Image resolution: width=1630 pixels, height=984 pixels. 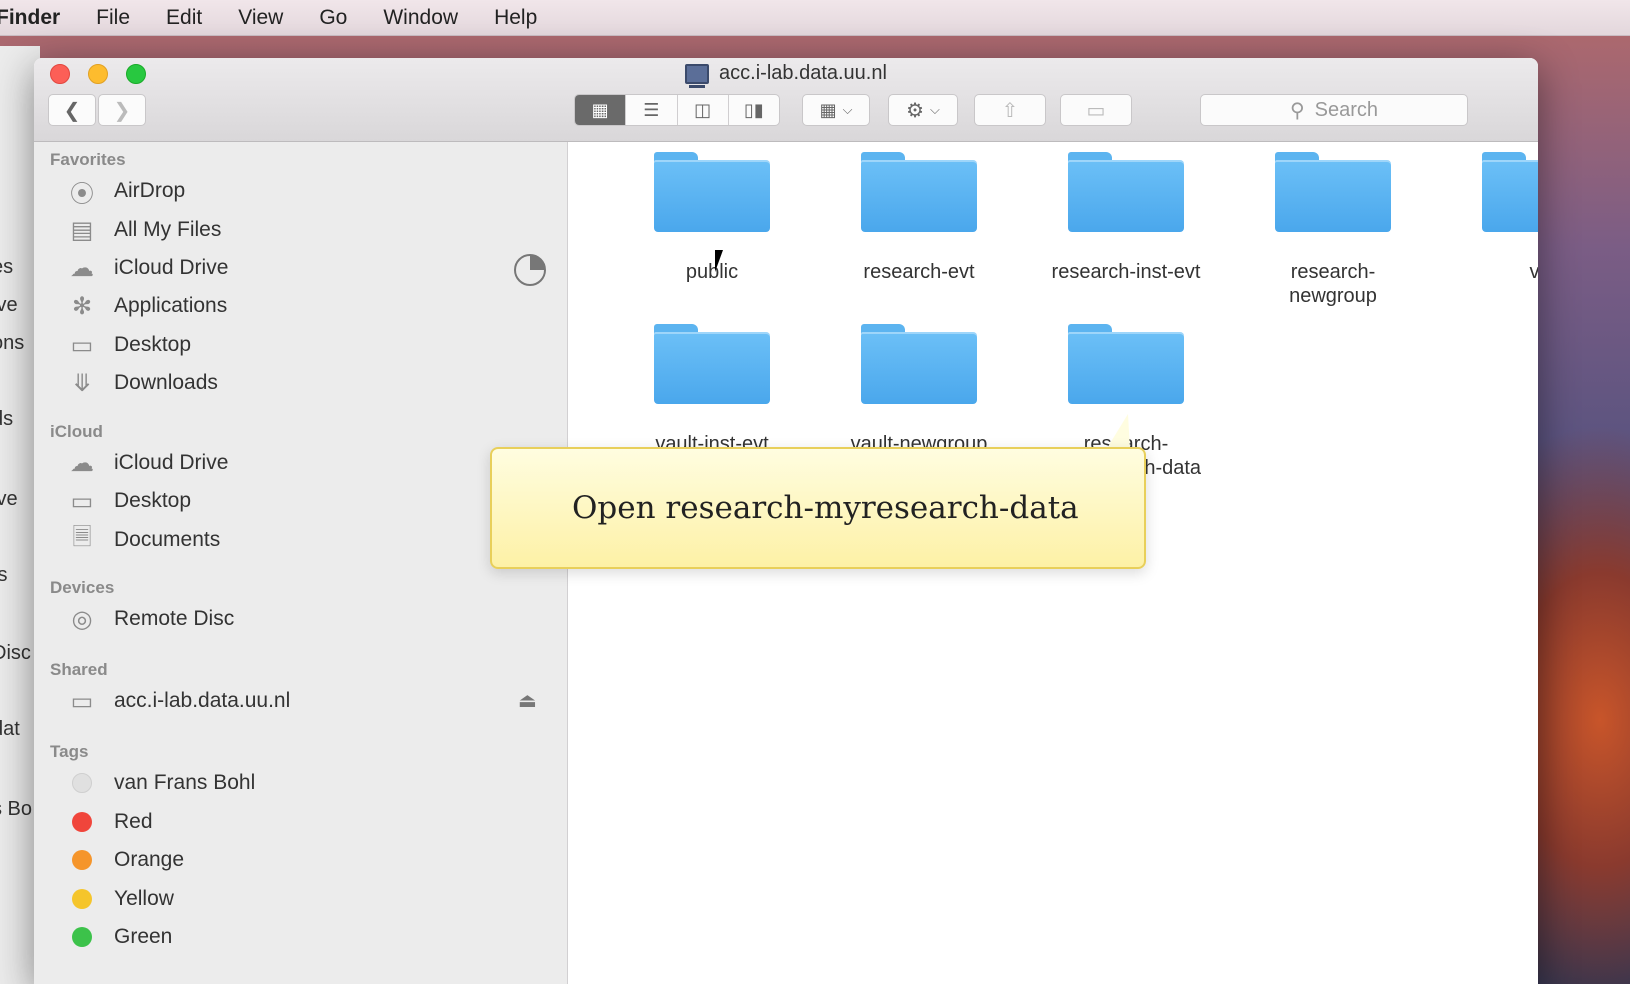 What do you see at coordinates (16, 809) in the screenshot?
I see `bg-fragment: s Bo` at bounding box center [16, 809].